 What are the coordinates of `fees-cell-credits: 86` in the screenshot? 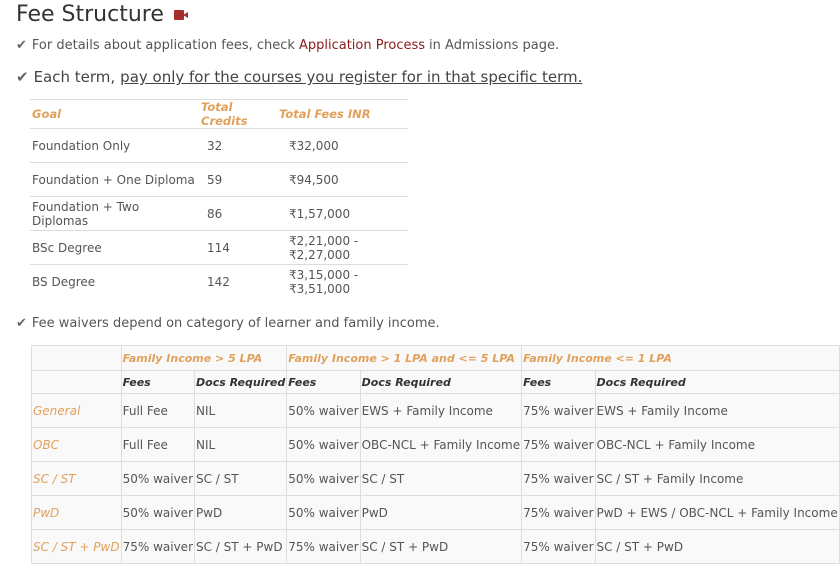 It's located at (238, 213).